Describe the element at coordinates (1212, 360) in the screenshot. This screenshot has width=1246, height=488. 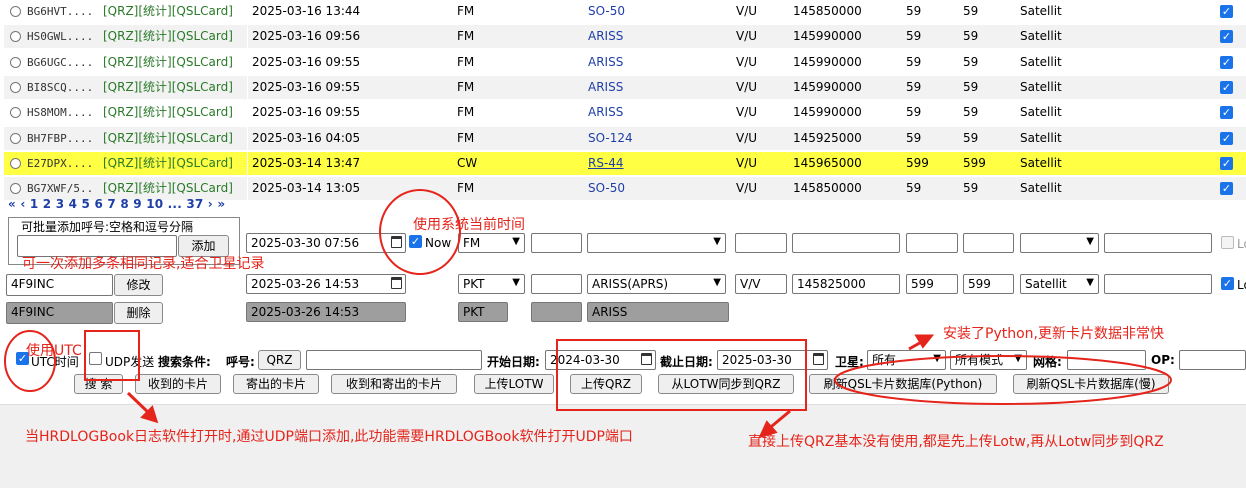
I see `search-op-input` at that location.